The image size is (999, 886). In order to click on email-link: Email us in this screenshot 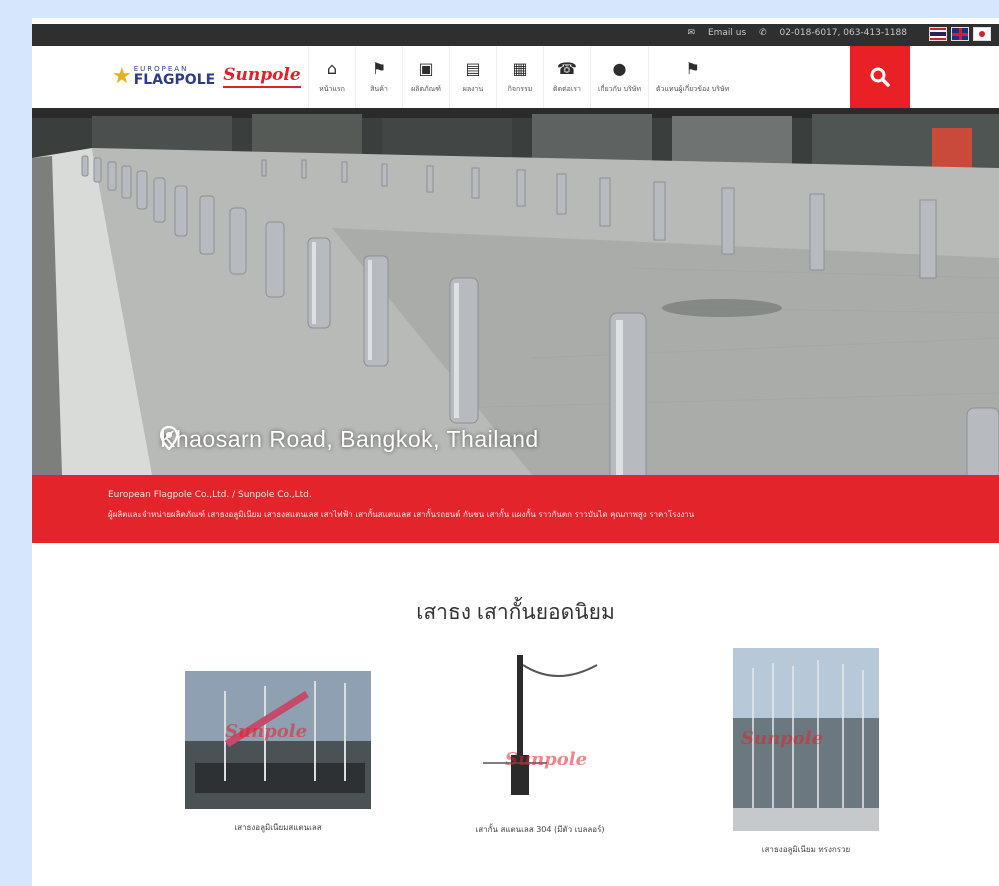, I will do `click(727, 33)`.